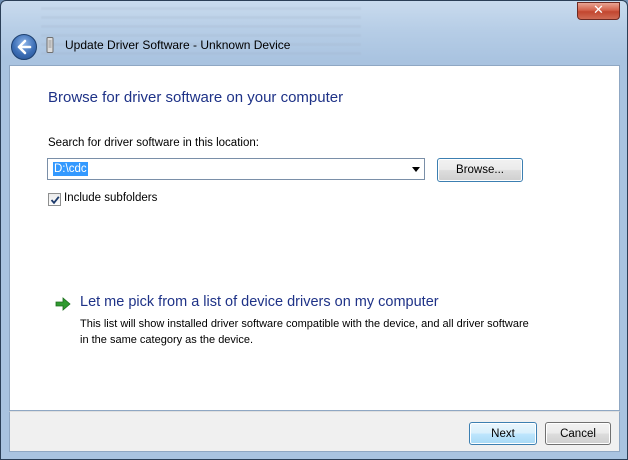  Describe the element at coordinates (416, 169) in the screenshot. I see `dropdown-arrow-icon` at that location.